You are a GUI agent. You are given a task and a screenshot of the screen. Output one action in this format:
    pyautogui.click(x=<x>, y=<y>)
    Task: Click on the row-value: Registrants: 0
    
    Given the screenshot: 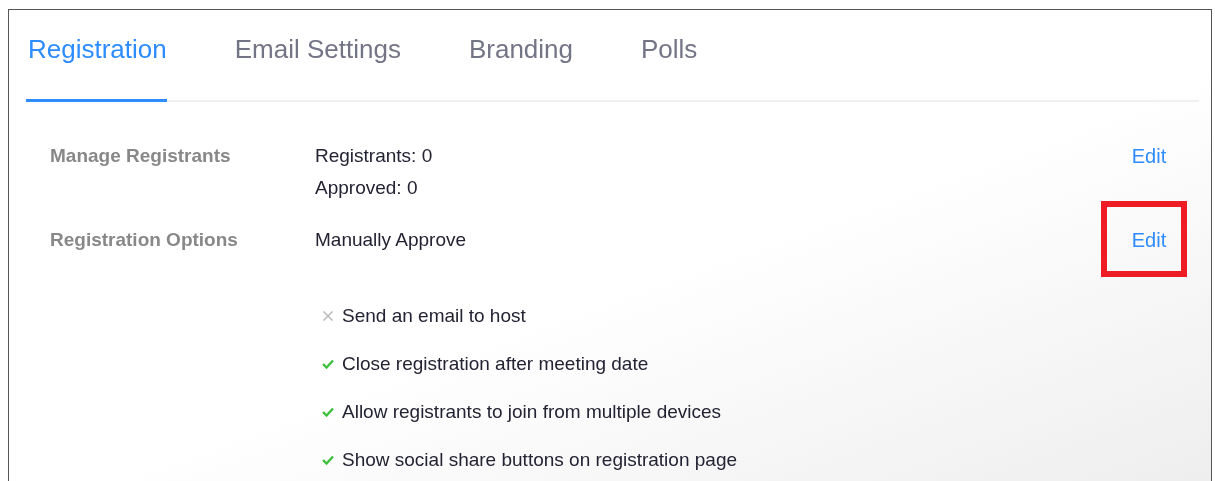 What is the action you would take?
    pyautogui.click(x=374, y=156)
    